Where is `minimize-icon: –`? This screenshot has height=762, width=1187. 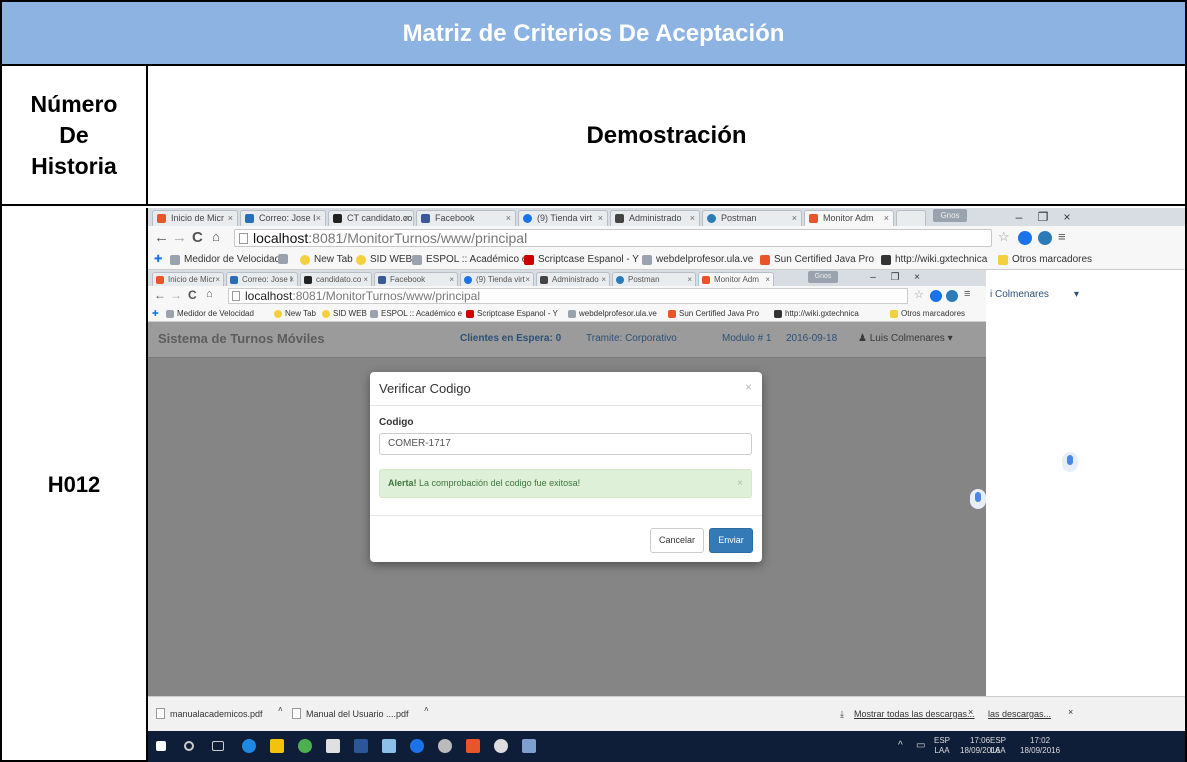 minimize-icon: – is located at coordinates (873, 278).